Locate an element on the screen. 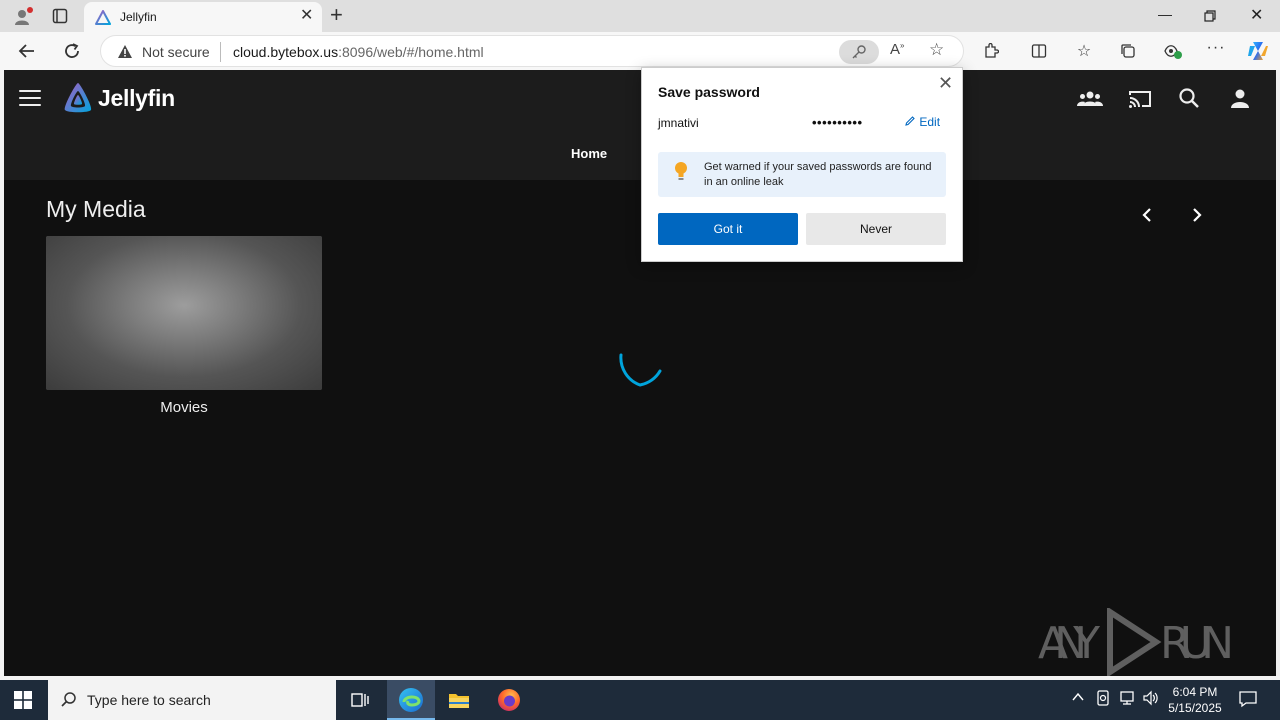 The image size is (1280, 720). taskbar-search-placeholder: Type here to search is located at coordinates (149, 700).